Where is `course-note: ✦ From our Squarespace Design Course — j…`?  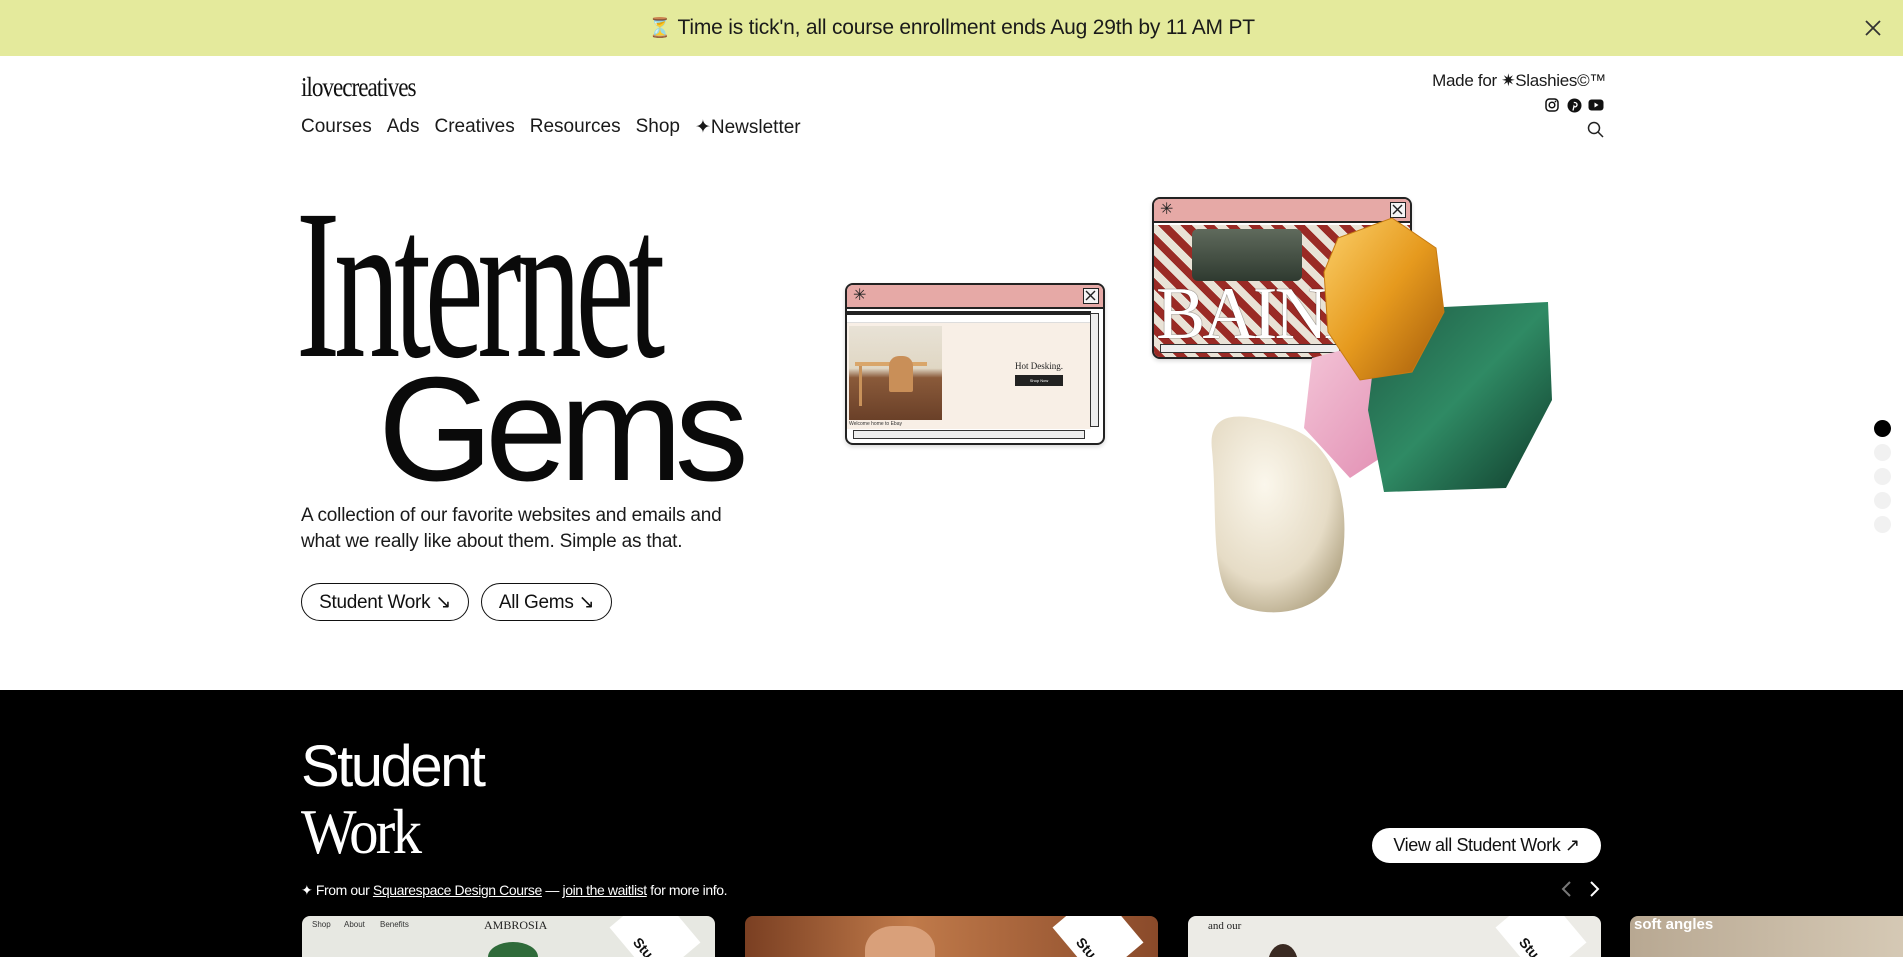 course-note: ✦ From our Squarespace Design Course — j… is located at coordinates (514, 890).